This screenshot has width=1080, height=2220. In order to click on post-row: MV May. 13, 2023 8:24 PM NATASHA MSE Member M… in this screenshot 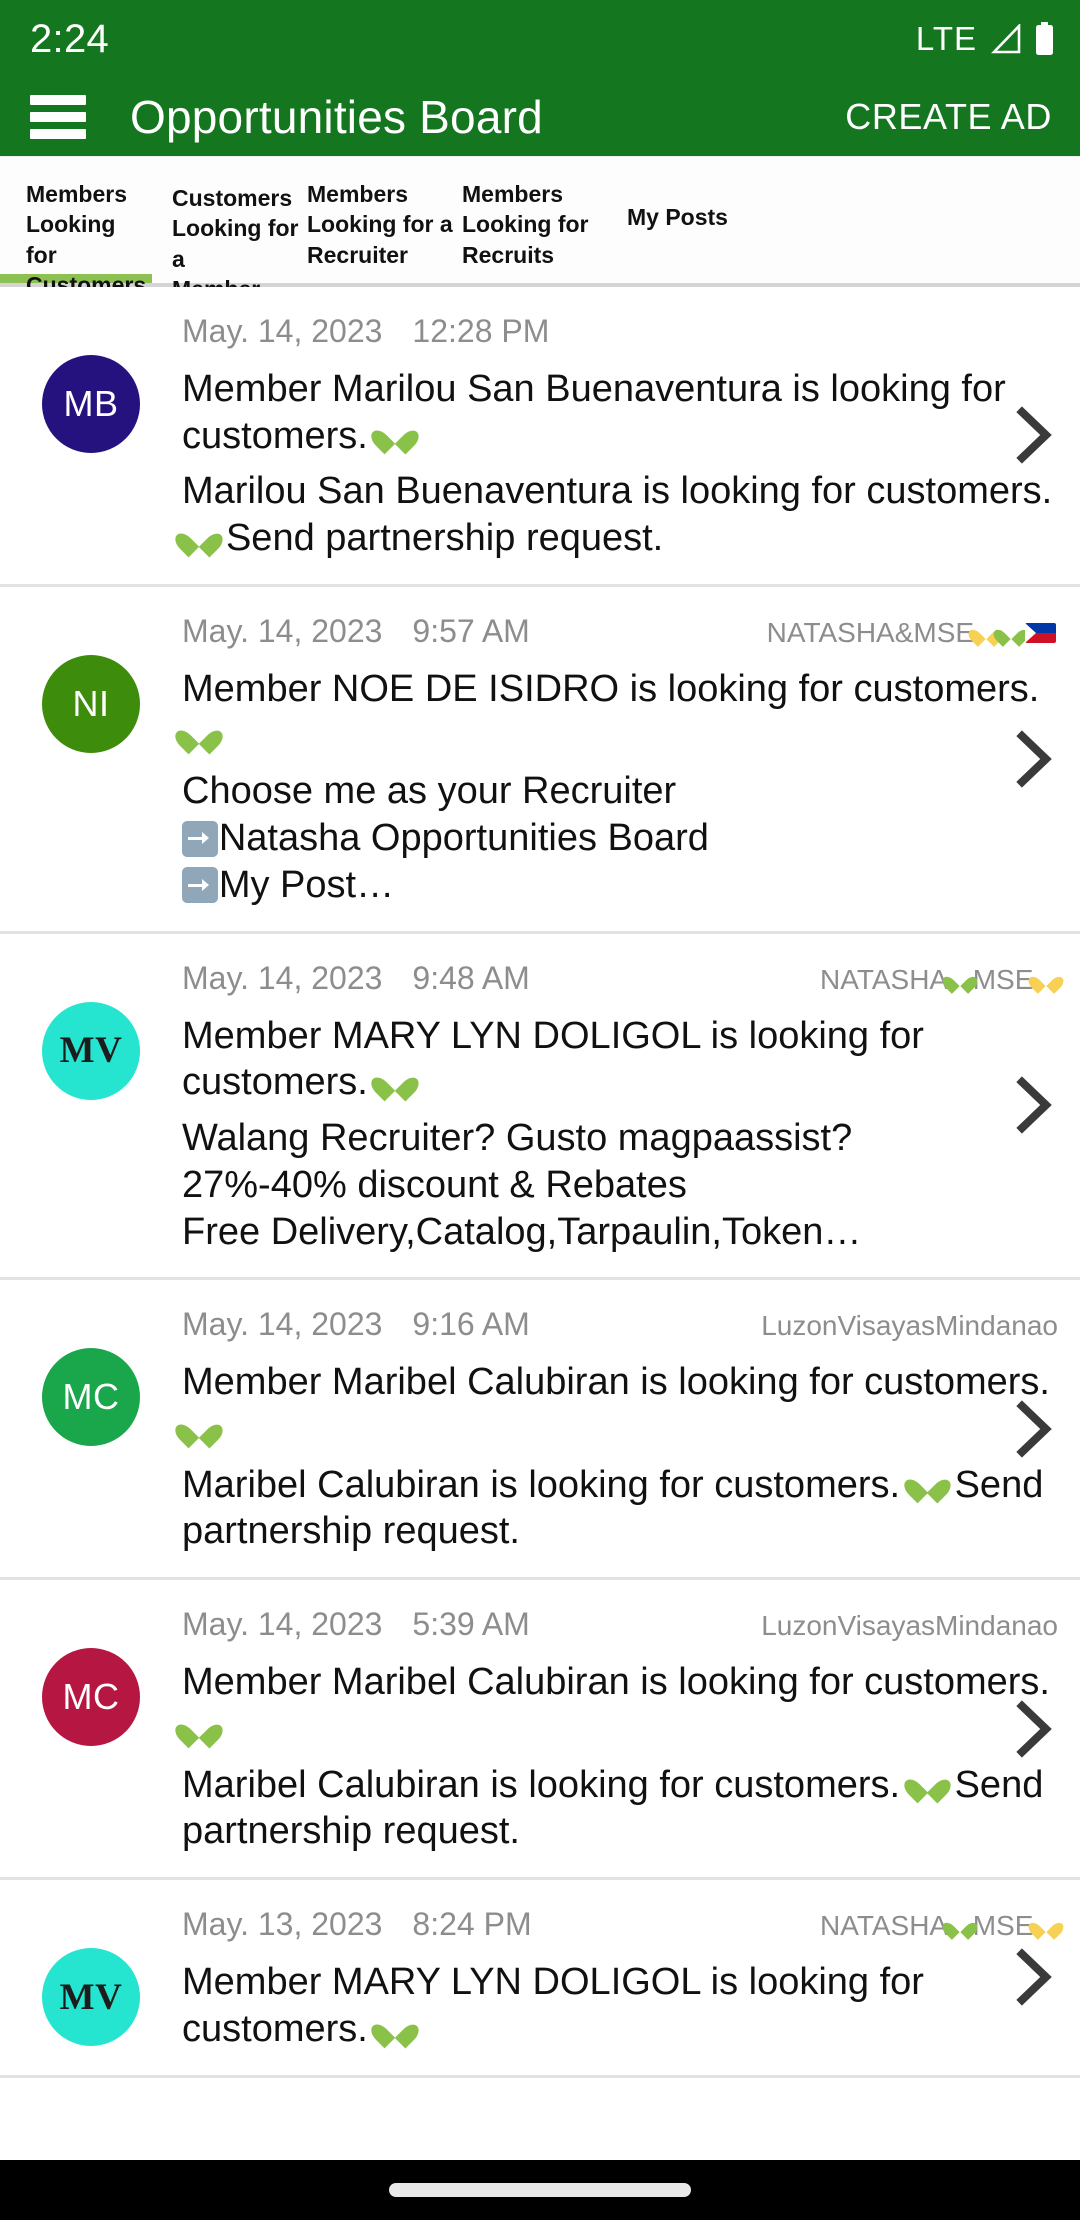, I will do `click(540, 1979)`.